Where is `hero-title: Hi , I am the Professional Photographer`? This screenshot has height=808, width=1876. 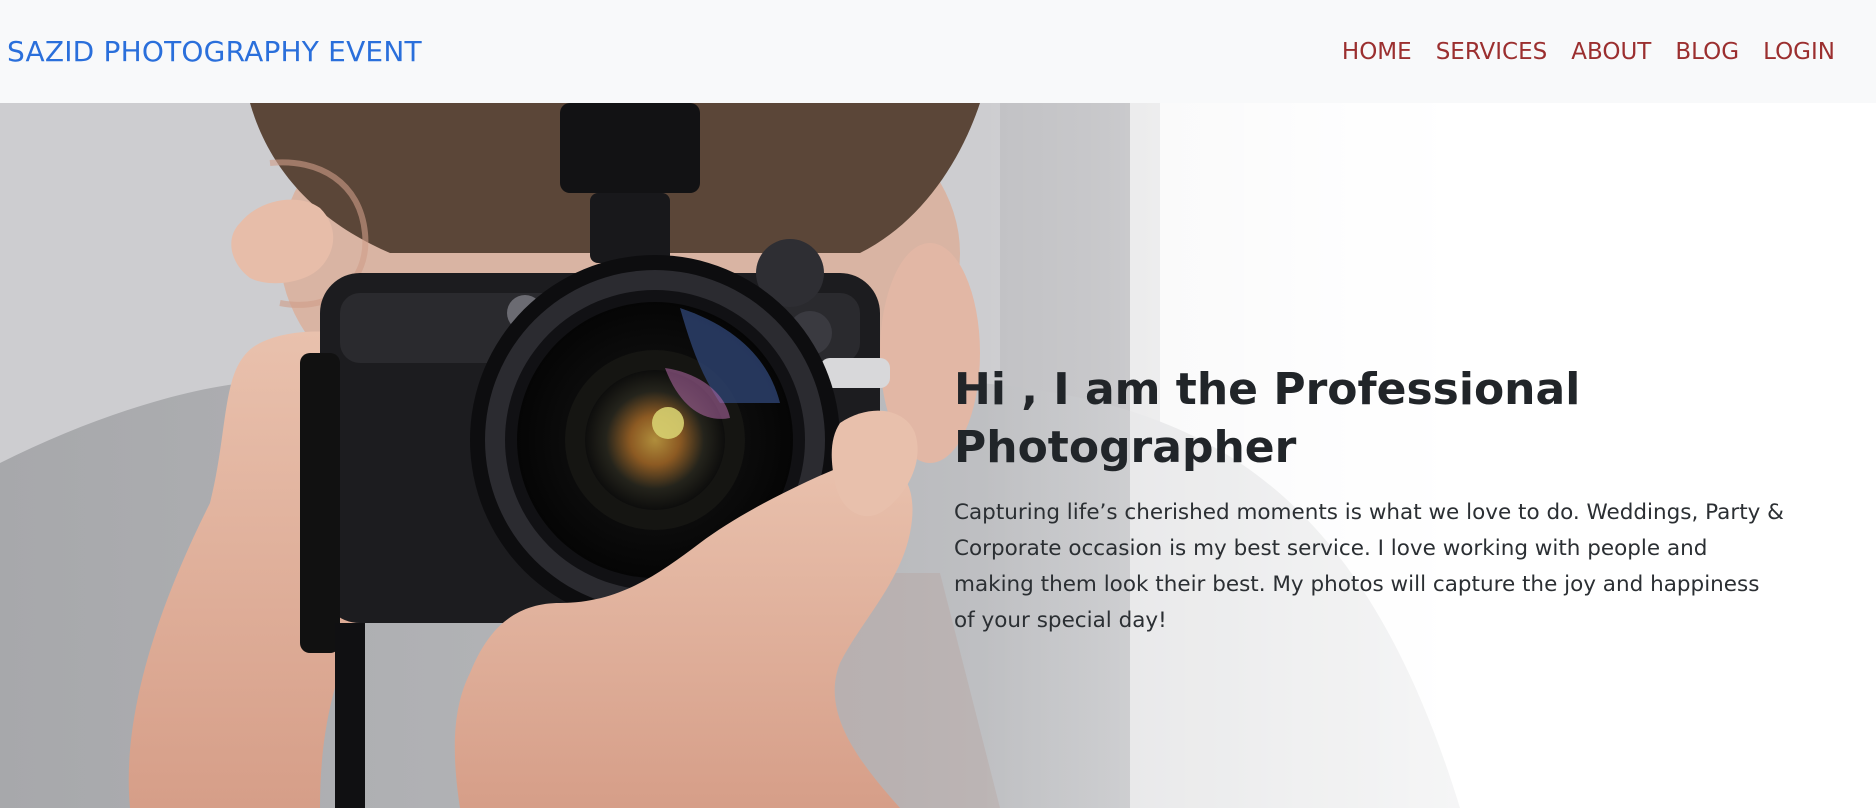 hero-title: Hi , I am the Professional Photographer is located at coordinates (1267, 418).